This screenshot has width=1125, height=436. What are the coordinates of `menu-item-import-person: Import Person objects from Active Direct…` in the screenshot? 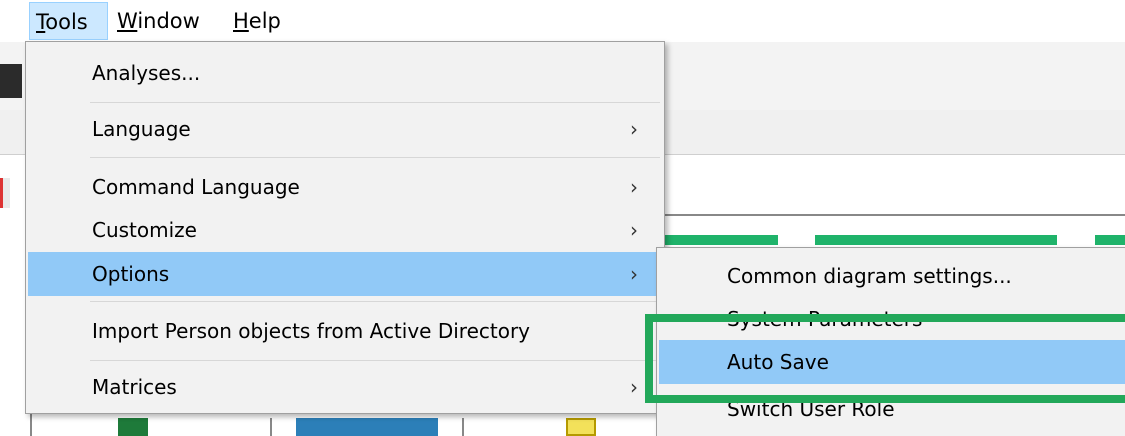 It's located at (345, 331).